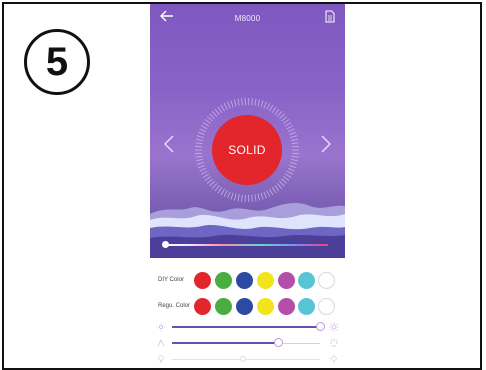 The image size is (486, 370). Describe the element at coordinates (243, 359) in the screenshot. I see `speed-slider-knob` at that location.